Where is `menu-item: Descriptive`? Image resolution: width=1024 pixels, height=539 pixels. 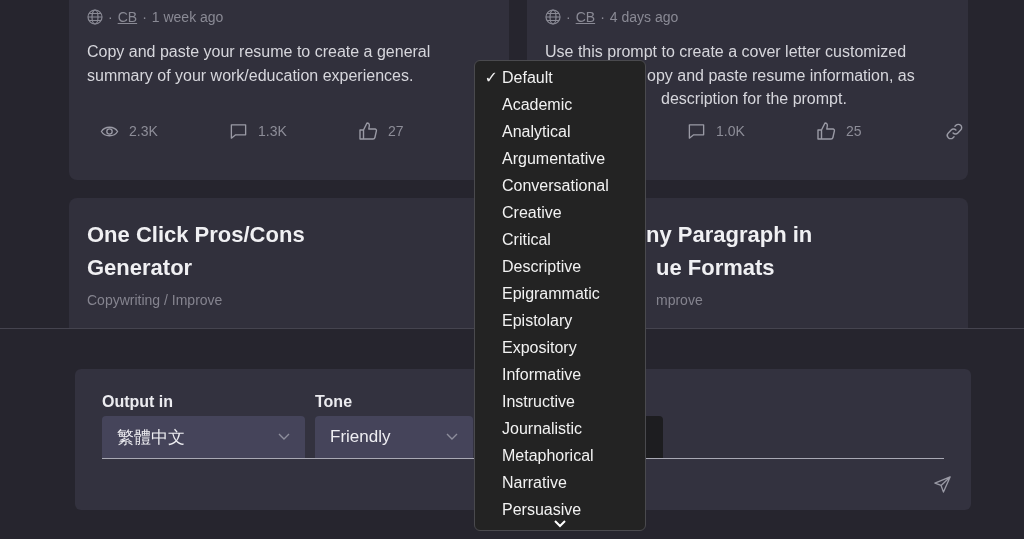 menu-item: Descriptive is located at coordinates (560, 266).